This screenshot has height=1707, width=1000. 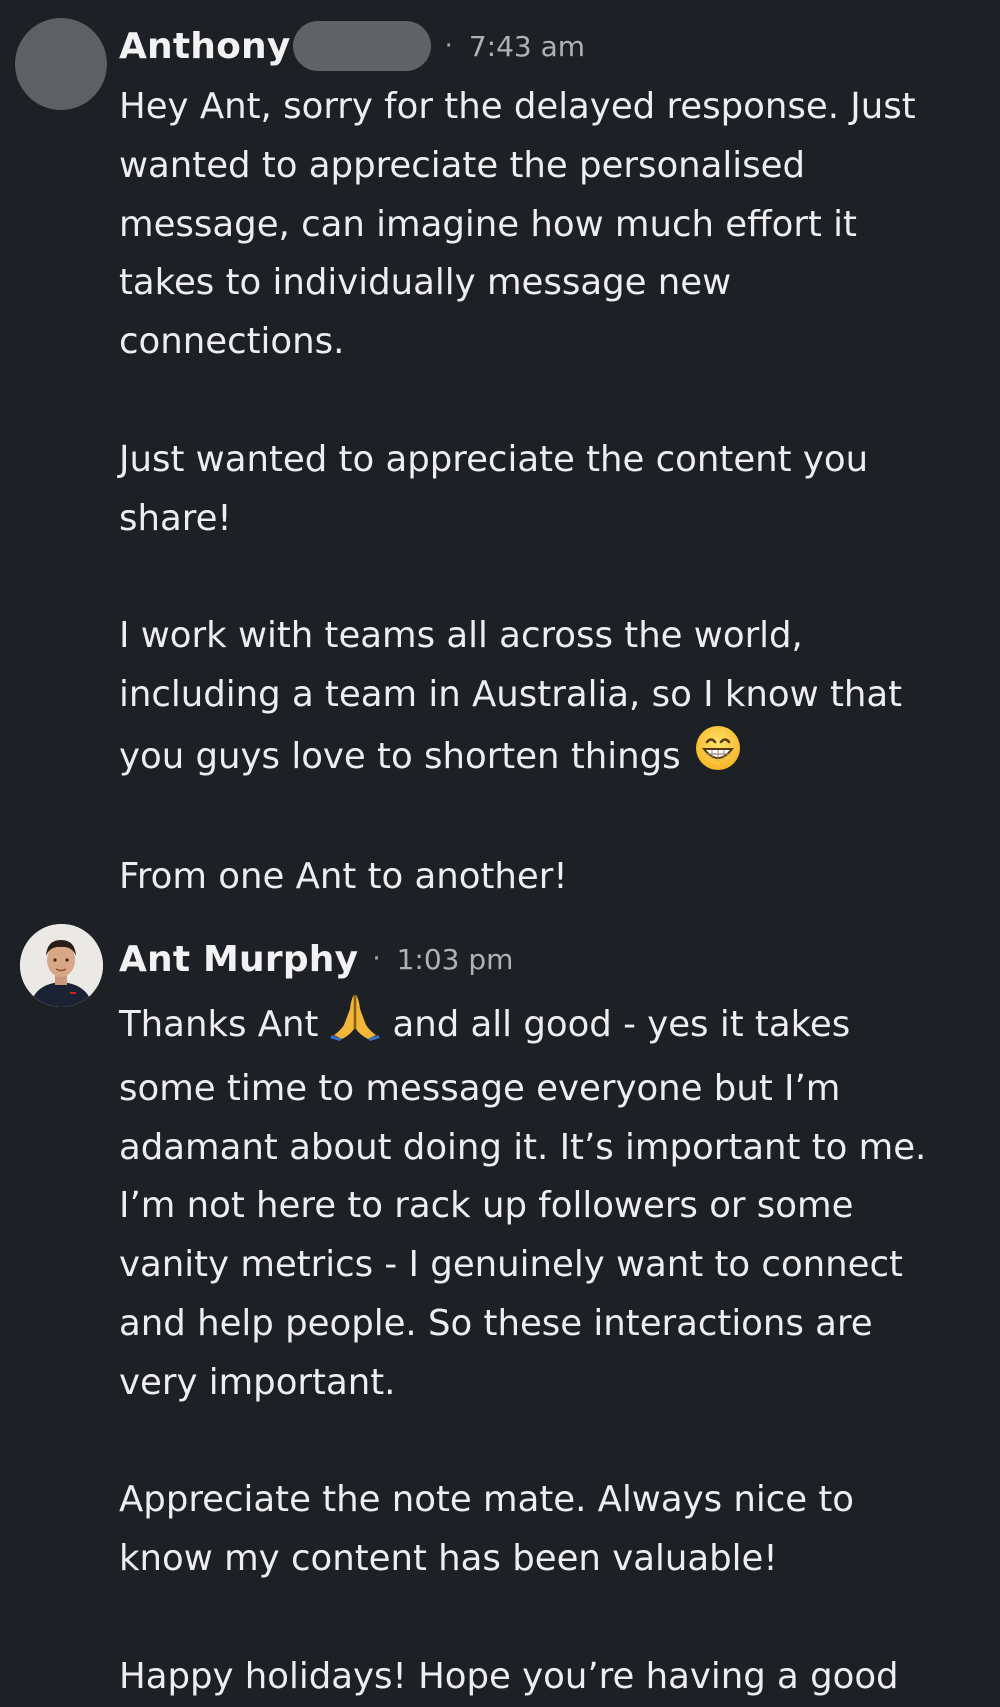 I want to click on folded-hands-icon, so click(x=355, y=1025).